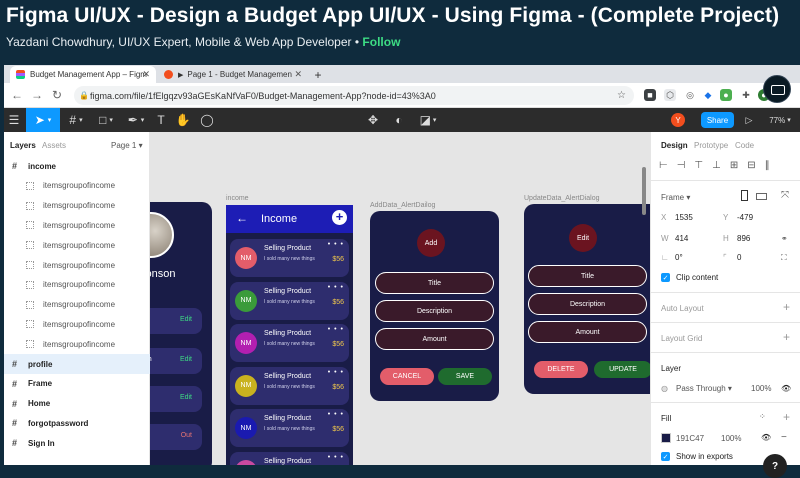 The image size is (800, 478). Describe the element at coordinates (431, 243) in the screenshot. I see `add-button: Add` at that location.